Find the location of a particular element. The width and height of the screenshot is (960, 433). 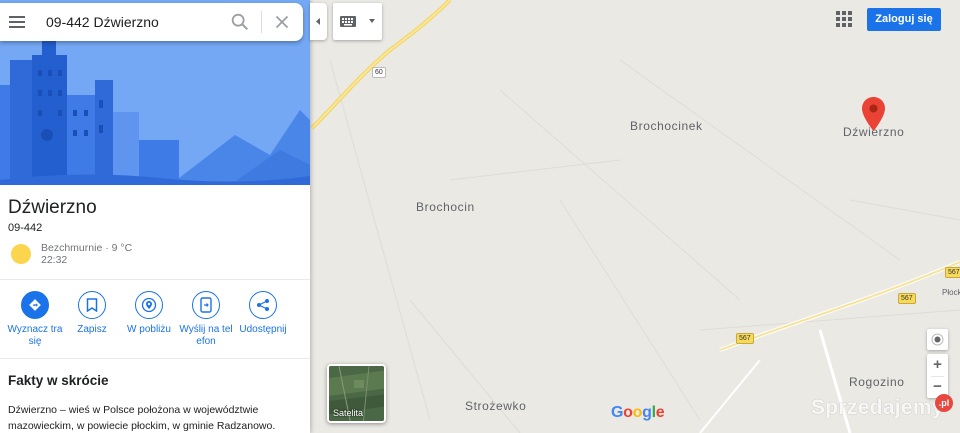

send-to-phone-icon is located at coordinates (206, 305).